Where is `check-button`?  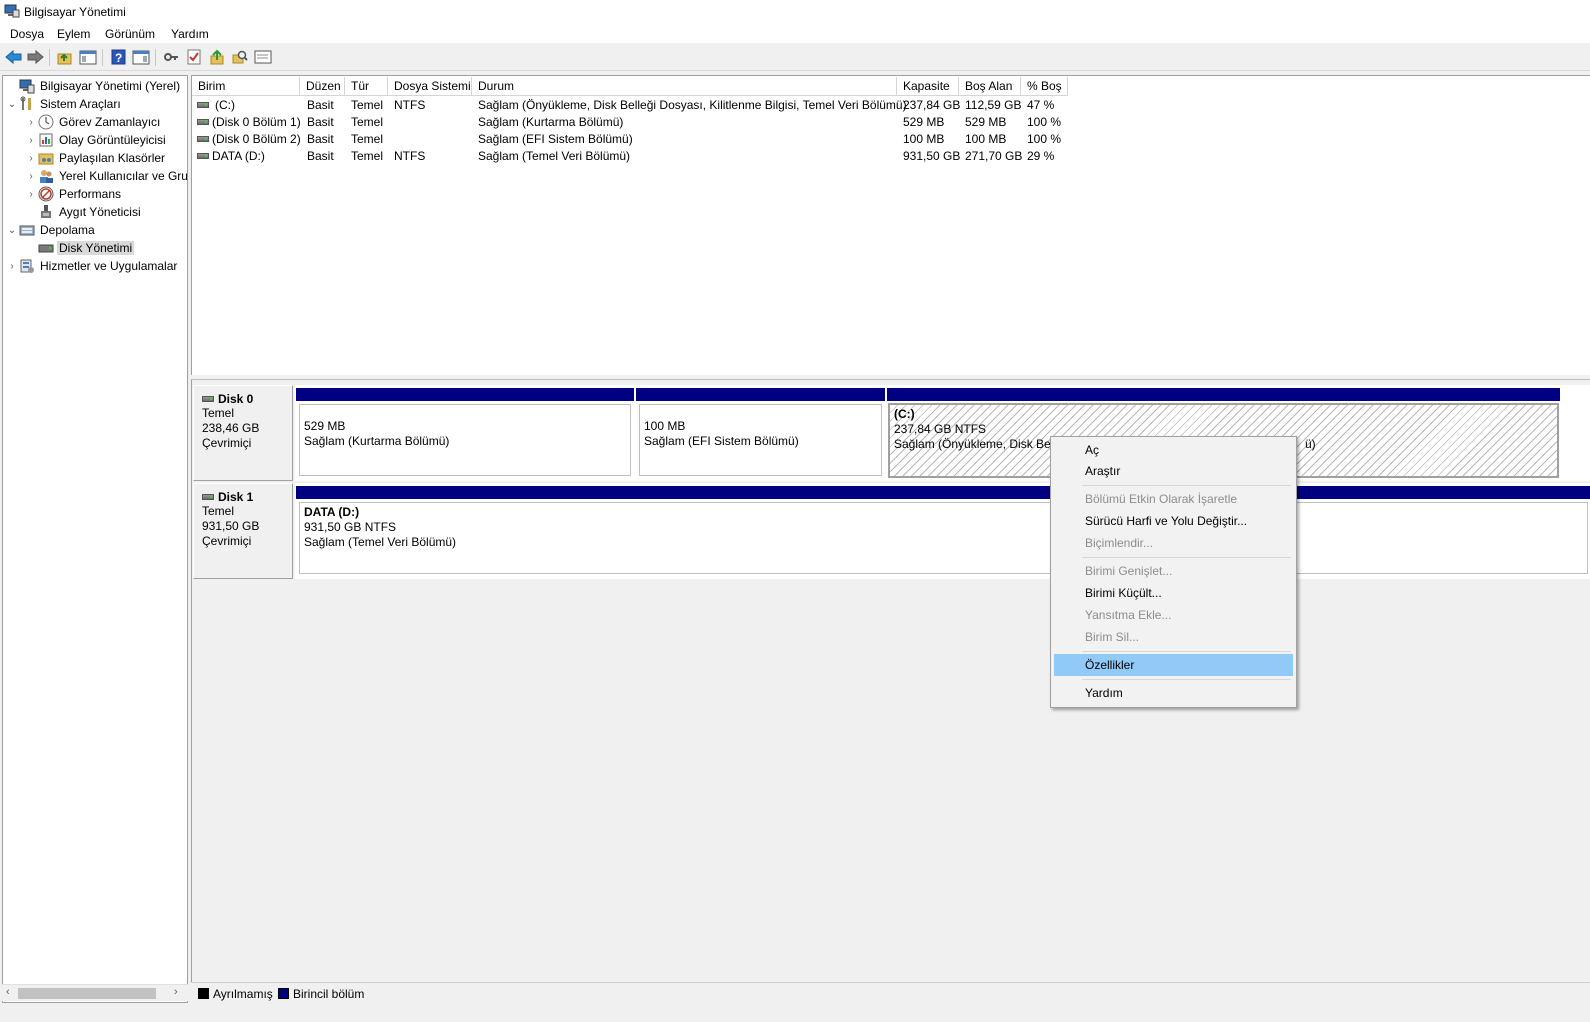
check-button is located at coordinates (194, 57).